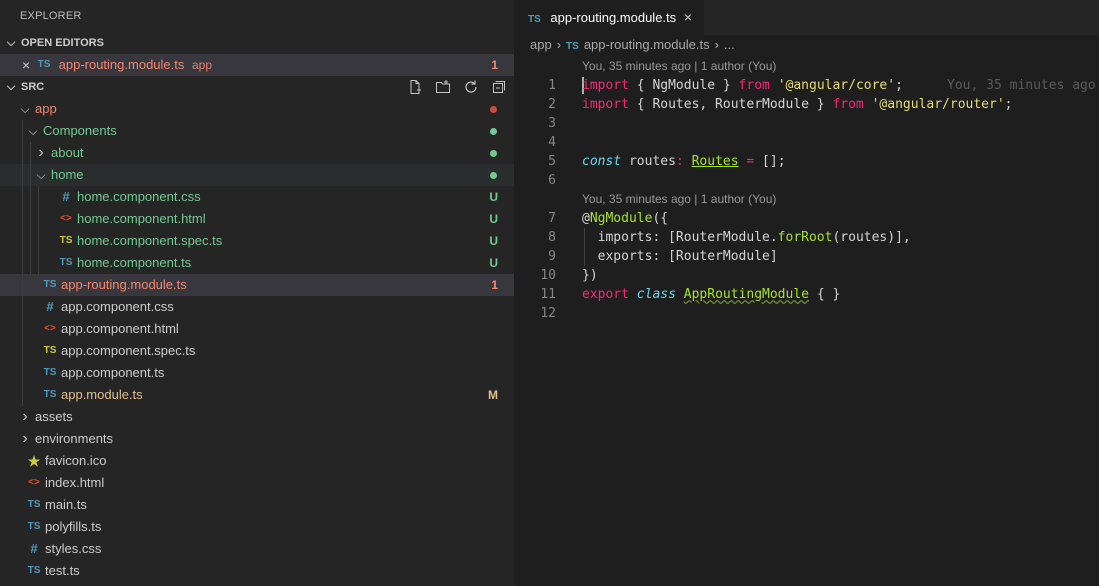 The height and width of the screenshot is (586, 1099). What do you see at coordinates (609, 17) in the screenshot?
I see `tab-app-routing-module: TS app-routing.module.ts ×` at bounding box center [609, 17].